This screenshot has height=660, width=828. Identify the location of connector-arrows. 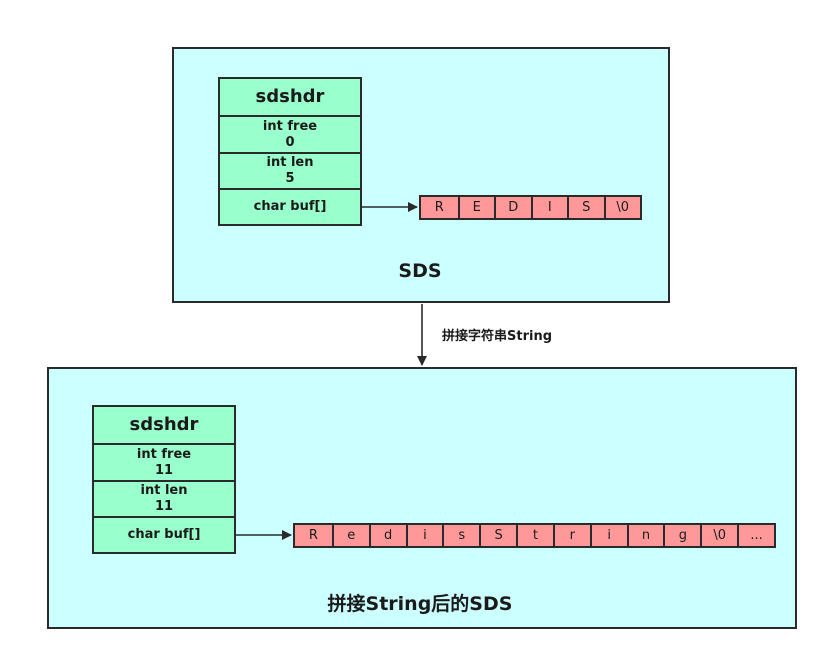
(331, 371).